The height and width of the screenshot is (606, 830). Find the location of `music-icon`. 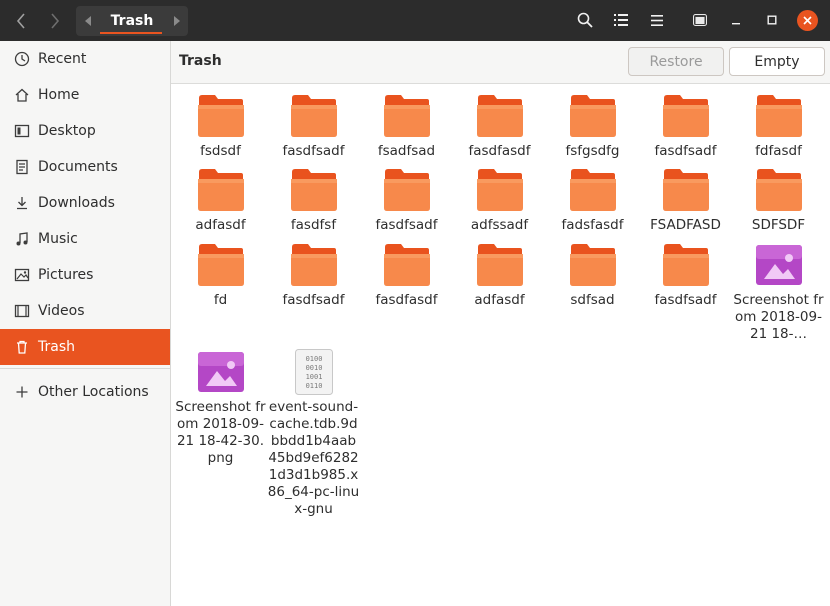

music-icon is located at coordinates (22, 239).